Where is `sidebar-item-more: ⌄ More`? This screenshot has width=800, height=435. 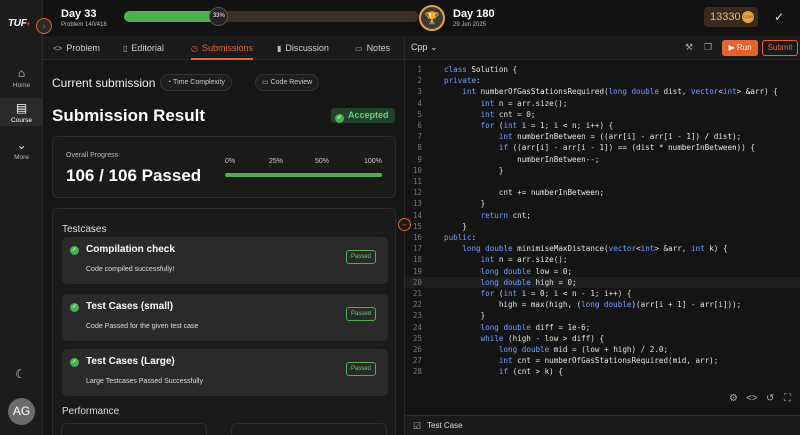 sidebar-item-more: ⌄ More is located at coordinates (21, 151).